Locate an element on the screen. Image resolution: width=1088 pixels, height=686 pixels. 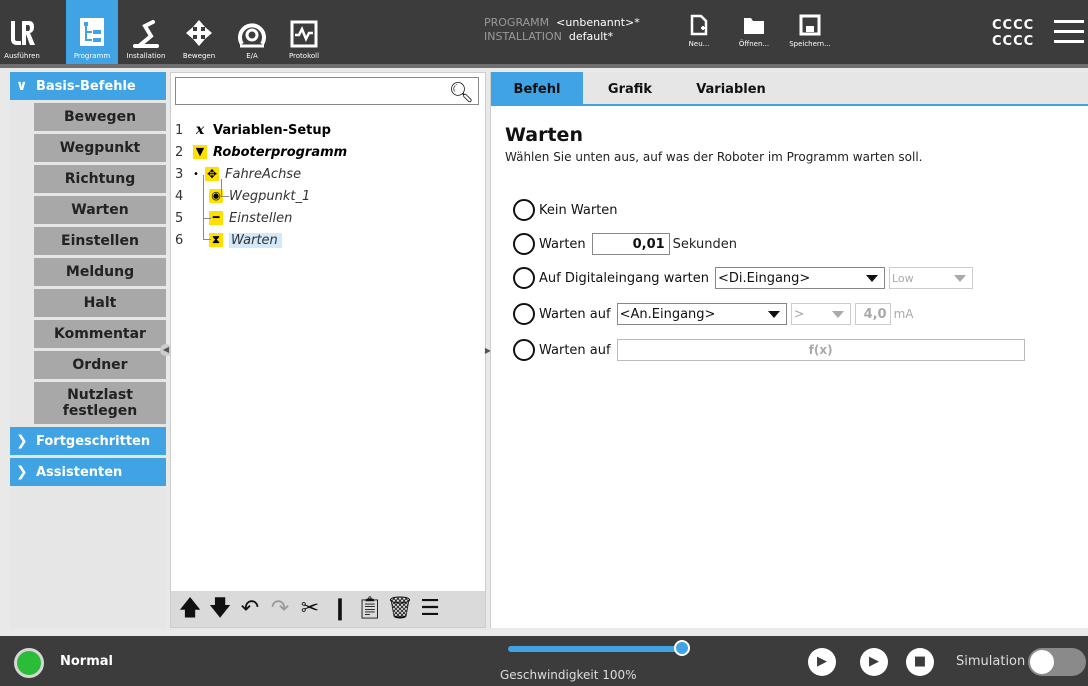
category-wizards: ❯ Assistenten is located at coordinates (88, 472).